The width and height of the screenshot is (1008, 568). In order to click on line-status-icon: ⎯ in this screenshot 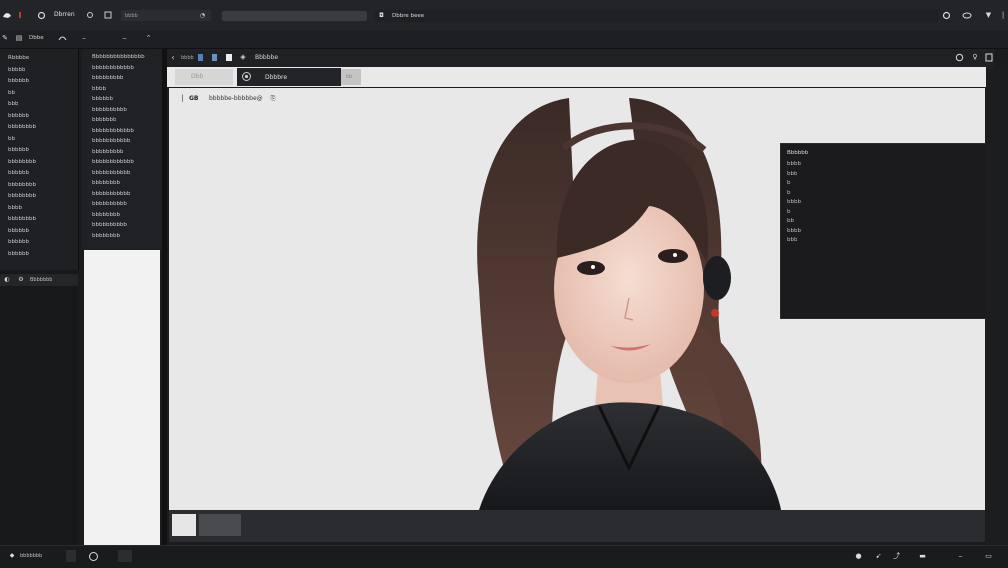, I will do `click(960, 556)`.